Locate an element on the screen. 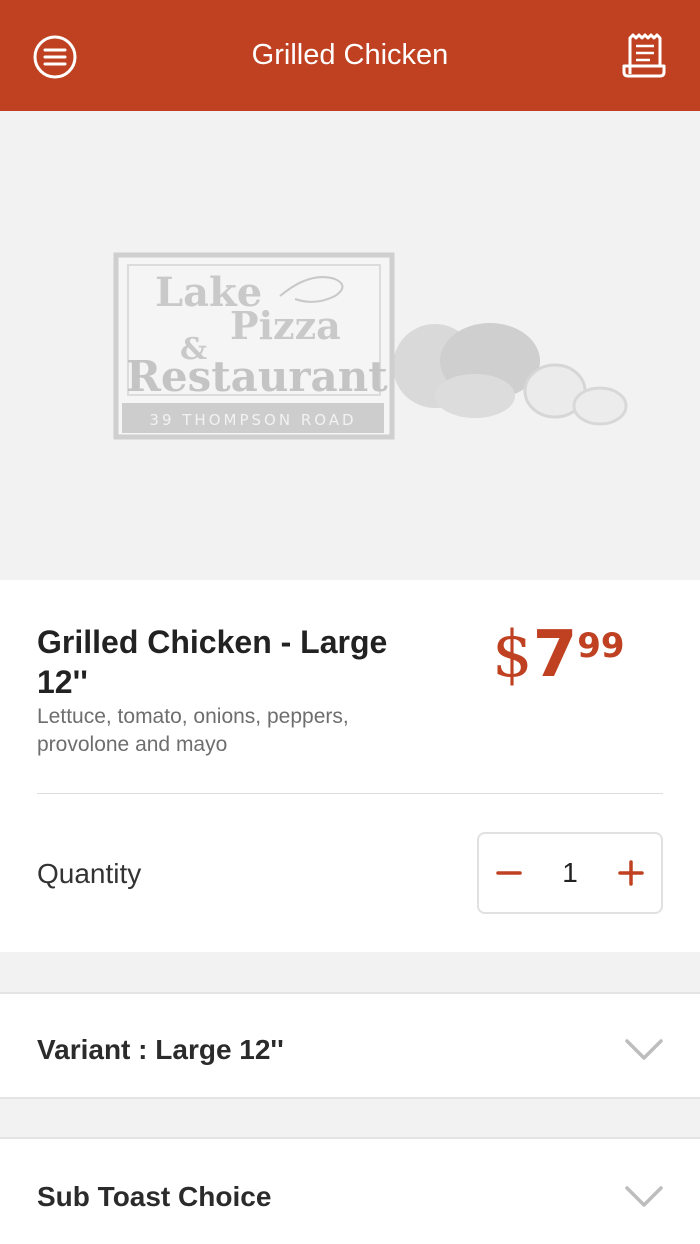 This screenshot has height=1244, width=700. quantity-label: Quantity is located at coordinates (89, 873).